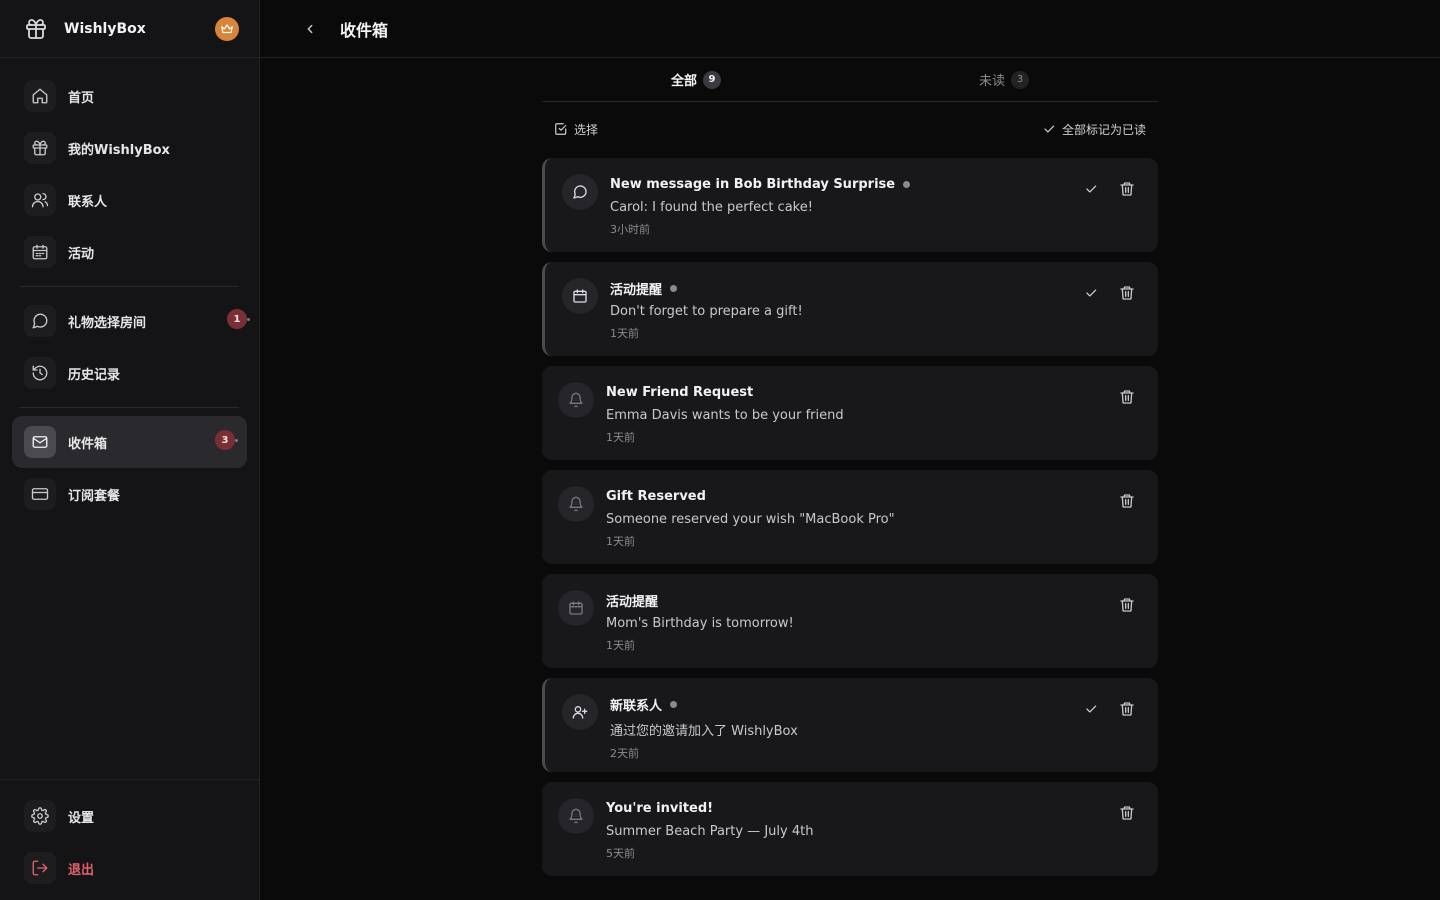 The image size is (1440, 900). Describe the element at coordinates (760, 184) in the screenshot. I see `notification-title-row: New message in Bob Birthday Surprise` at that location.